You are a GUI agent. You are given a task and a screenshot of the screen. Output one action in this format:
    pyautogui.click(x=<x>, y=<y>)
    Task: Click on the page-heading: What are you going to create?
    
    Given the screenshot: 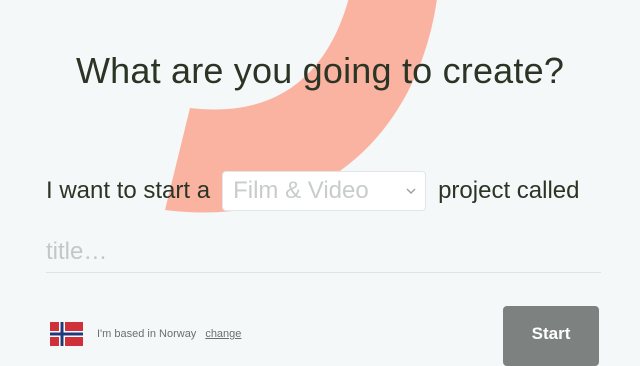 What is the action you would take?
    pyautogui.click(x=320, y=70)
    